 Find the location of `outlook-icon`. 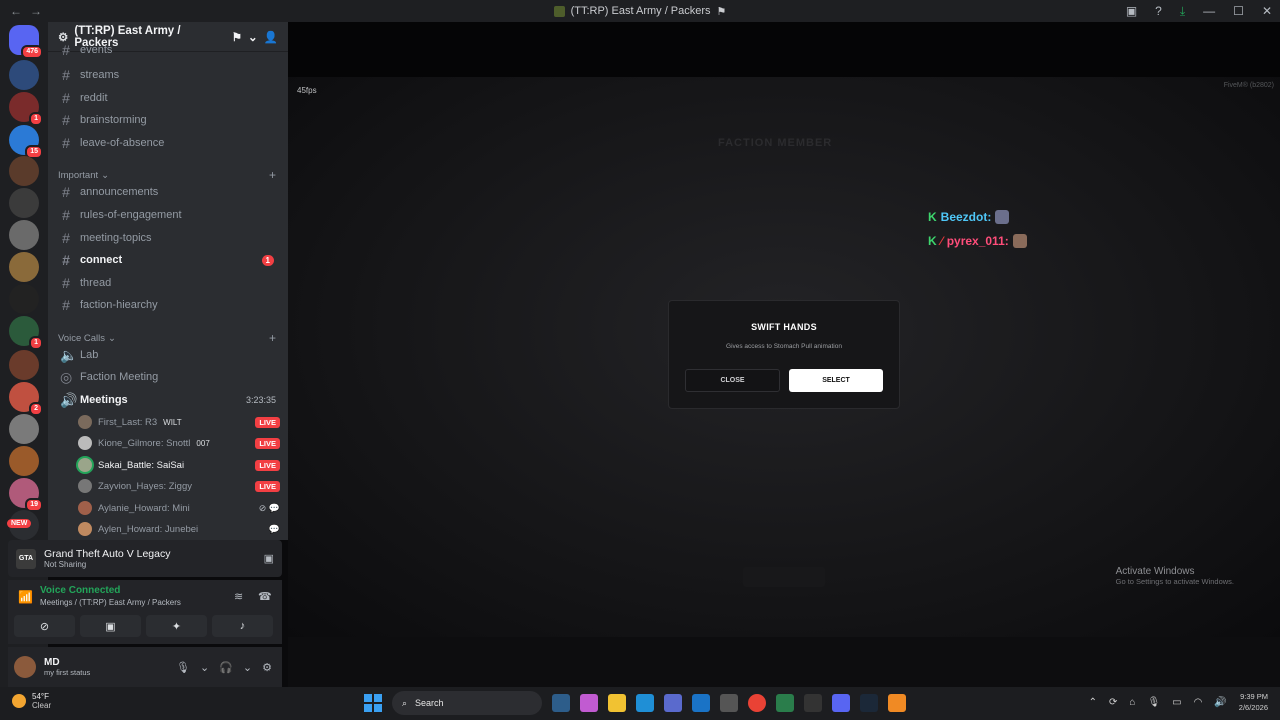

outlook-icon is located at coordinates (701, 703).